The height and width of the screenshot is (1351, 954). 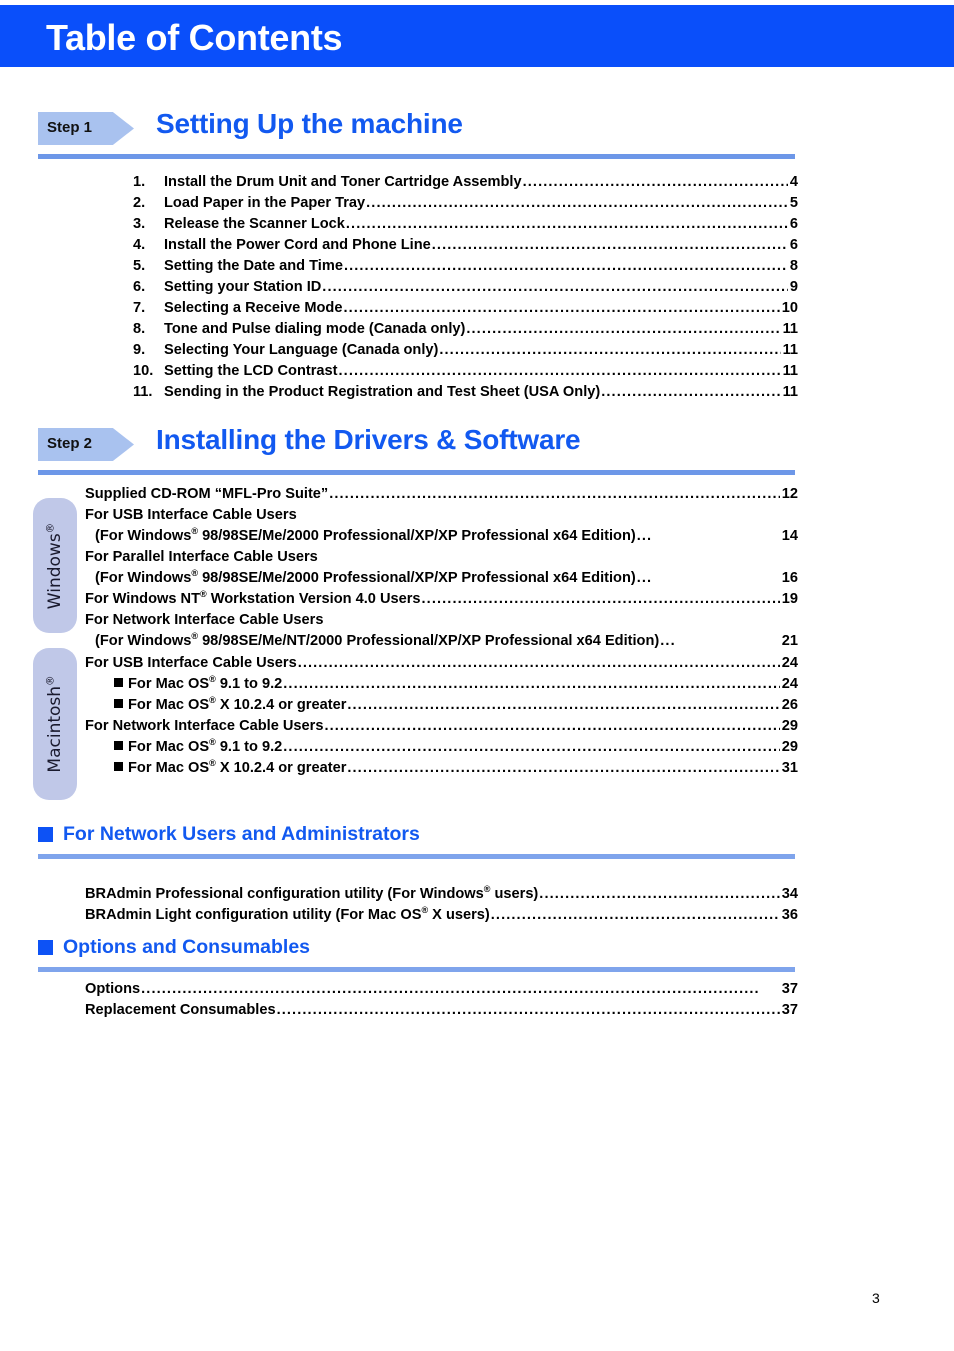 What do you see at coordinates (139, 308) in the screenshot?
I see `toc-entry-number: 7.` at bounding box center [139, 308].